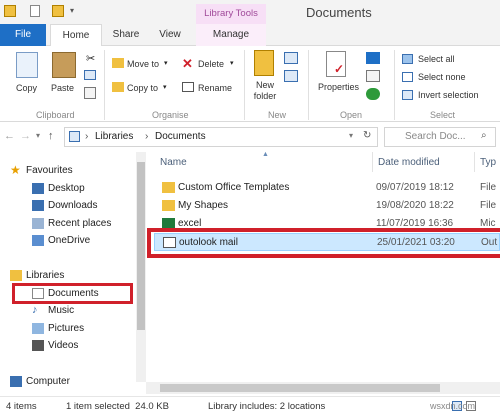 This screenshot has height=416, width=500. Describe the element at coordinates (170, 35) in the screenshot. I see `tab-view: View` at that location.